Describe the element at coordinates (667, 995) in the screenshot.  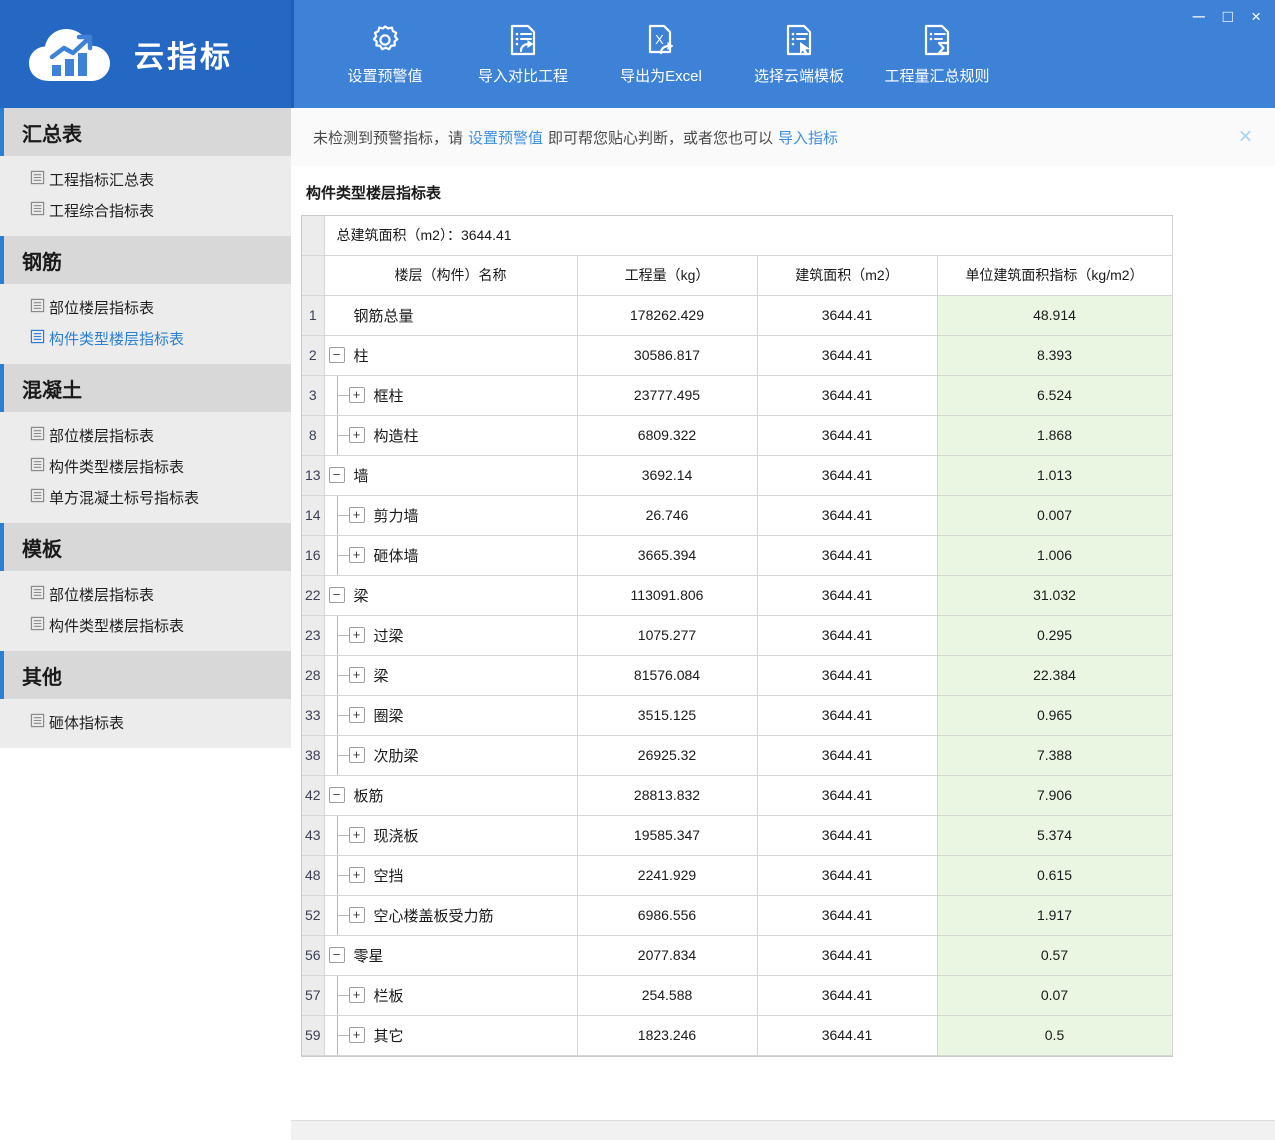
I see `row-quantity: 254.588` at that location.